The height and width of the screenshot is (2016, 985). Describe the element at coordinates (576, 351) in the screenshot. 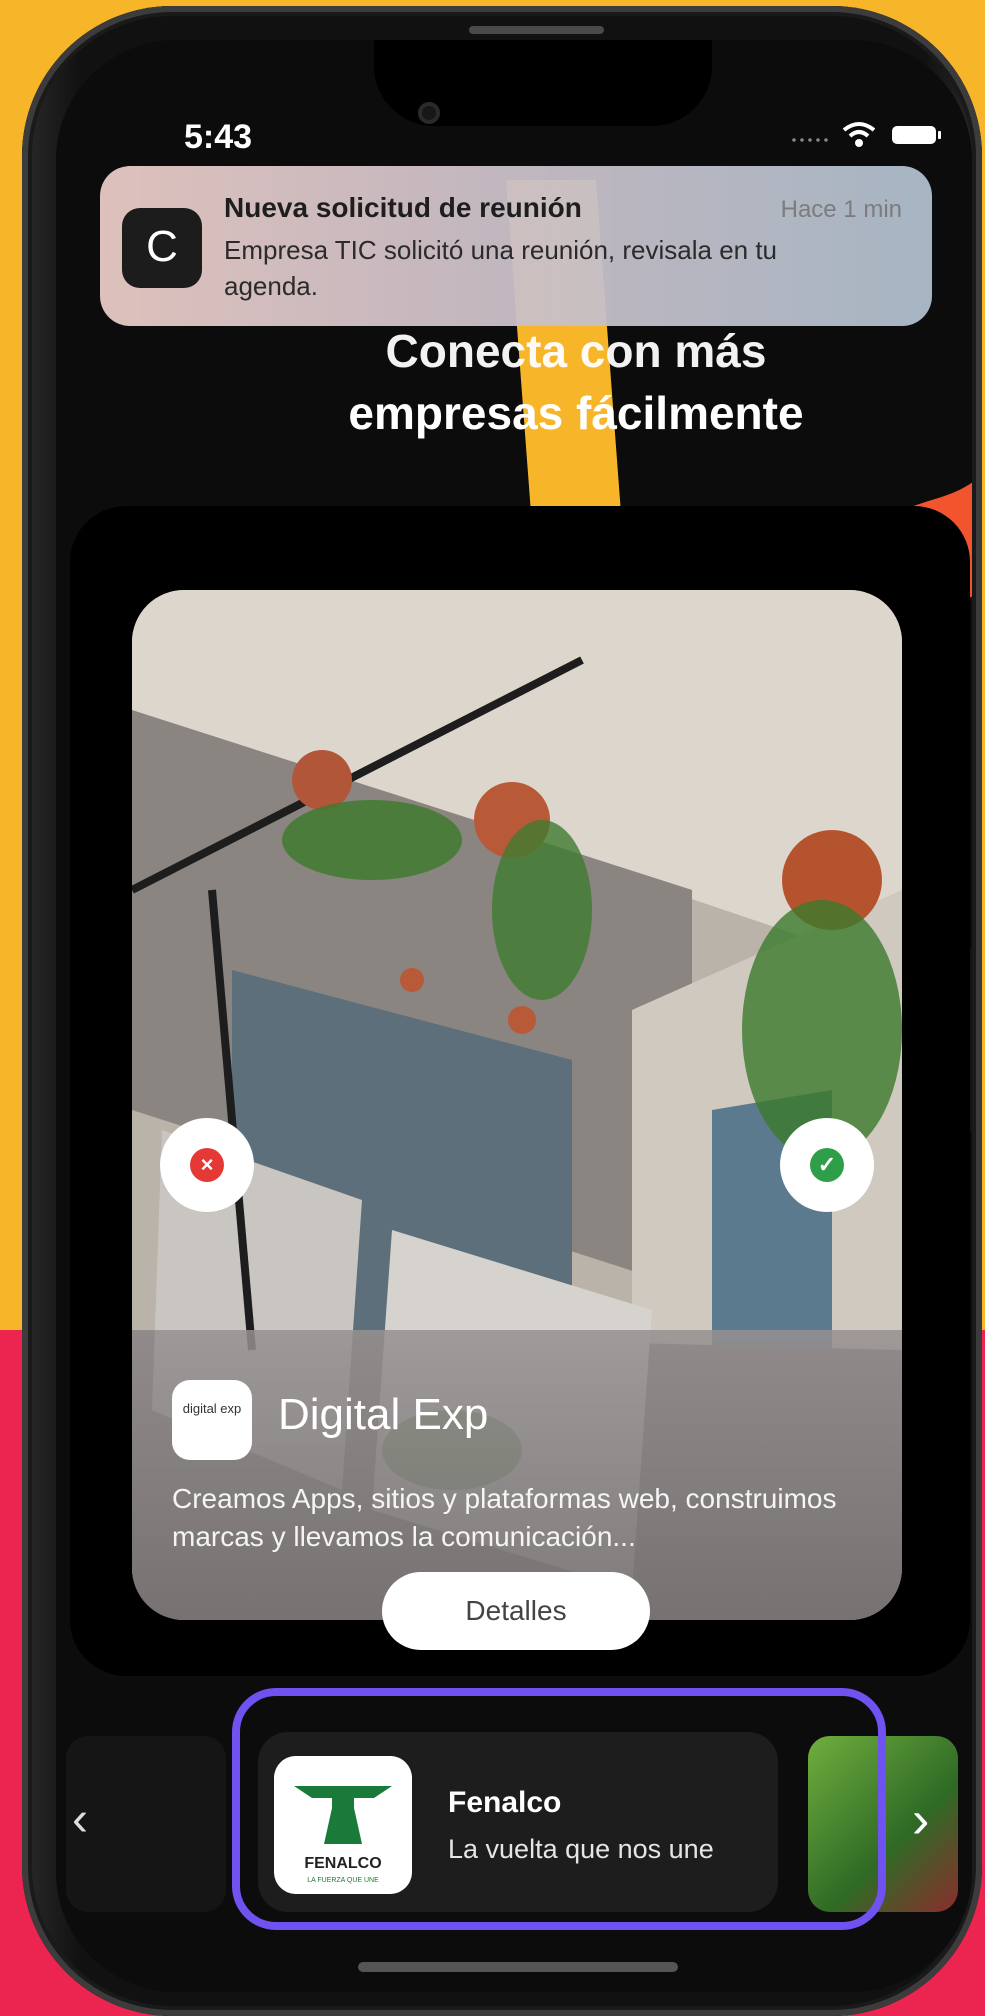

I see `headline-line1: Conecta con más` at that location.